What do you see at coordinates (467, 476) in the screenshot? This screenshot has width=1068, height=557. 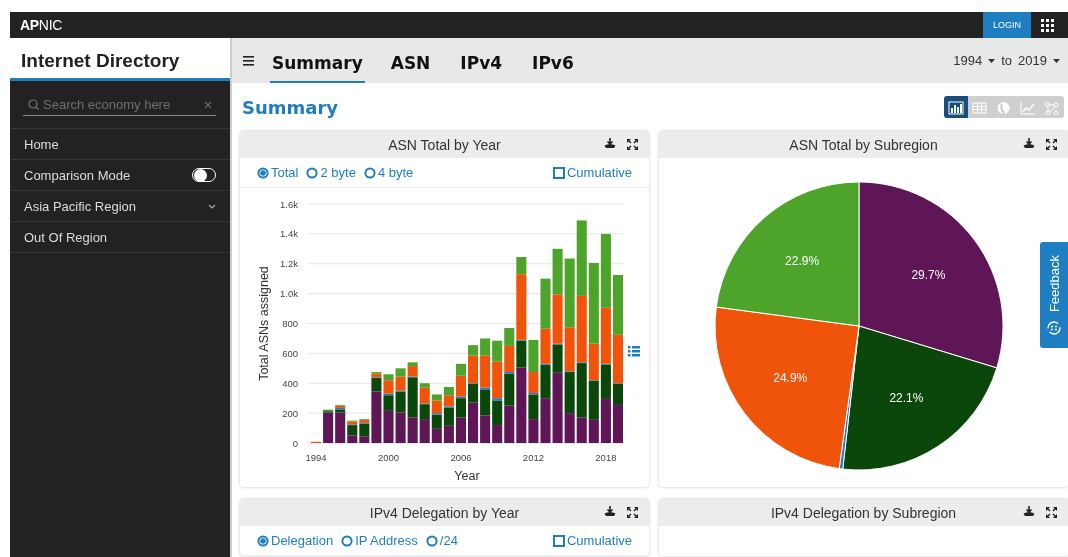 I see `axis-title: Year` at bounding box center [467, 476].